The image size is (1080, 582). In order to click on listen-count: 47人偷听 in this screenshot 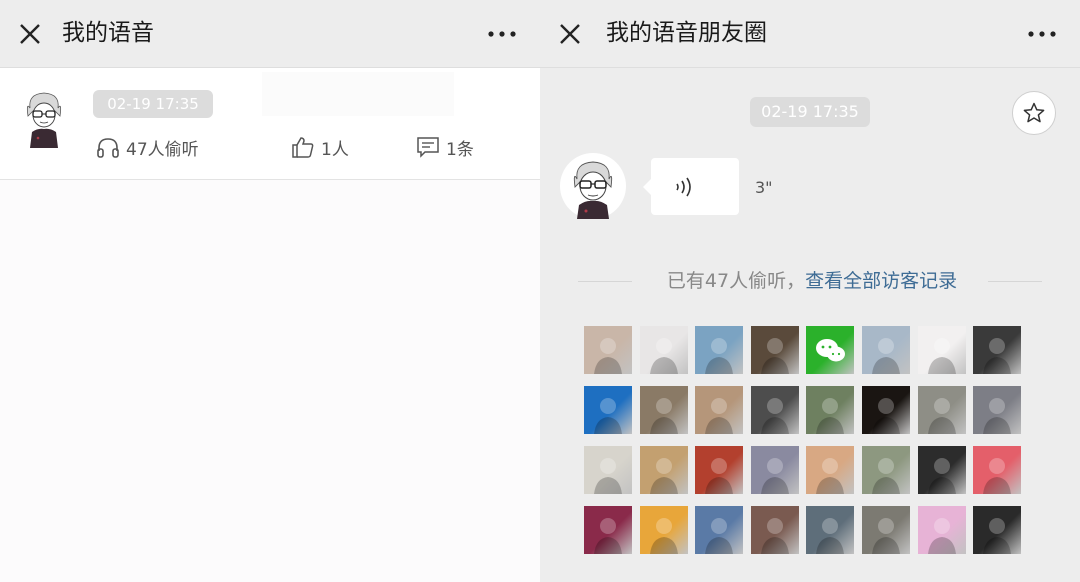, I will do `click(147, 147)`.